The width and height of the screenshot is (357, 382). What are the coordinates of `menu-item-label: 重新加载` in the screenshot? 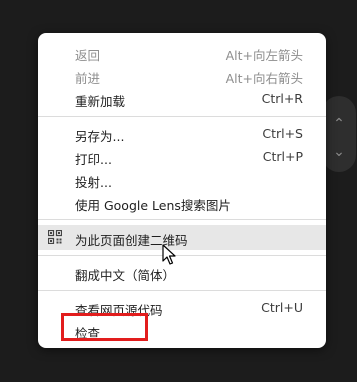 It's located at (100, 101).